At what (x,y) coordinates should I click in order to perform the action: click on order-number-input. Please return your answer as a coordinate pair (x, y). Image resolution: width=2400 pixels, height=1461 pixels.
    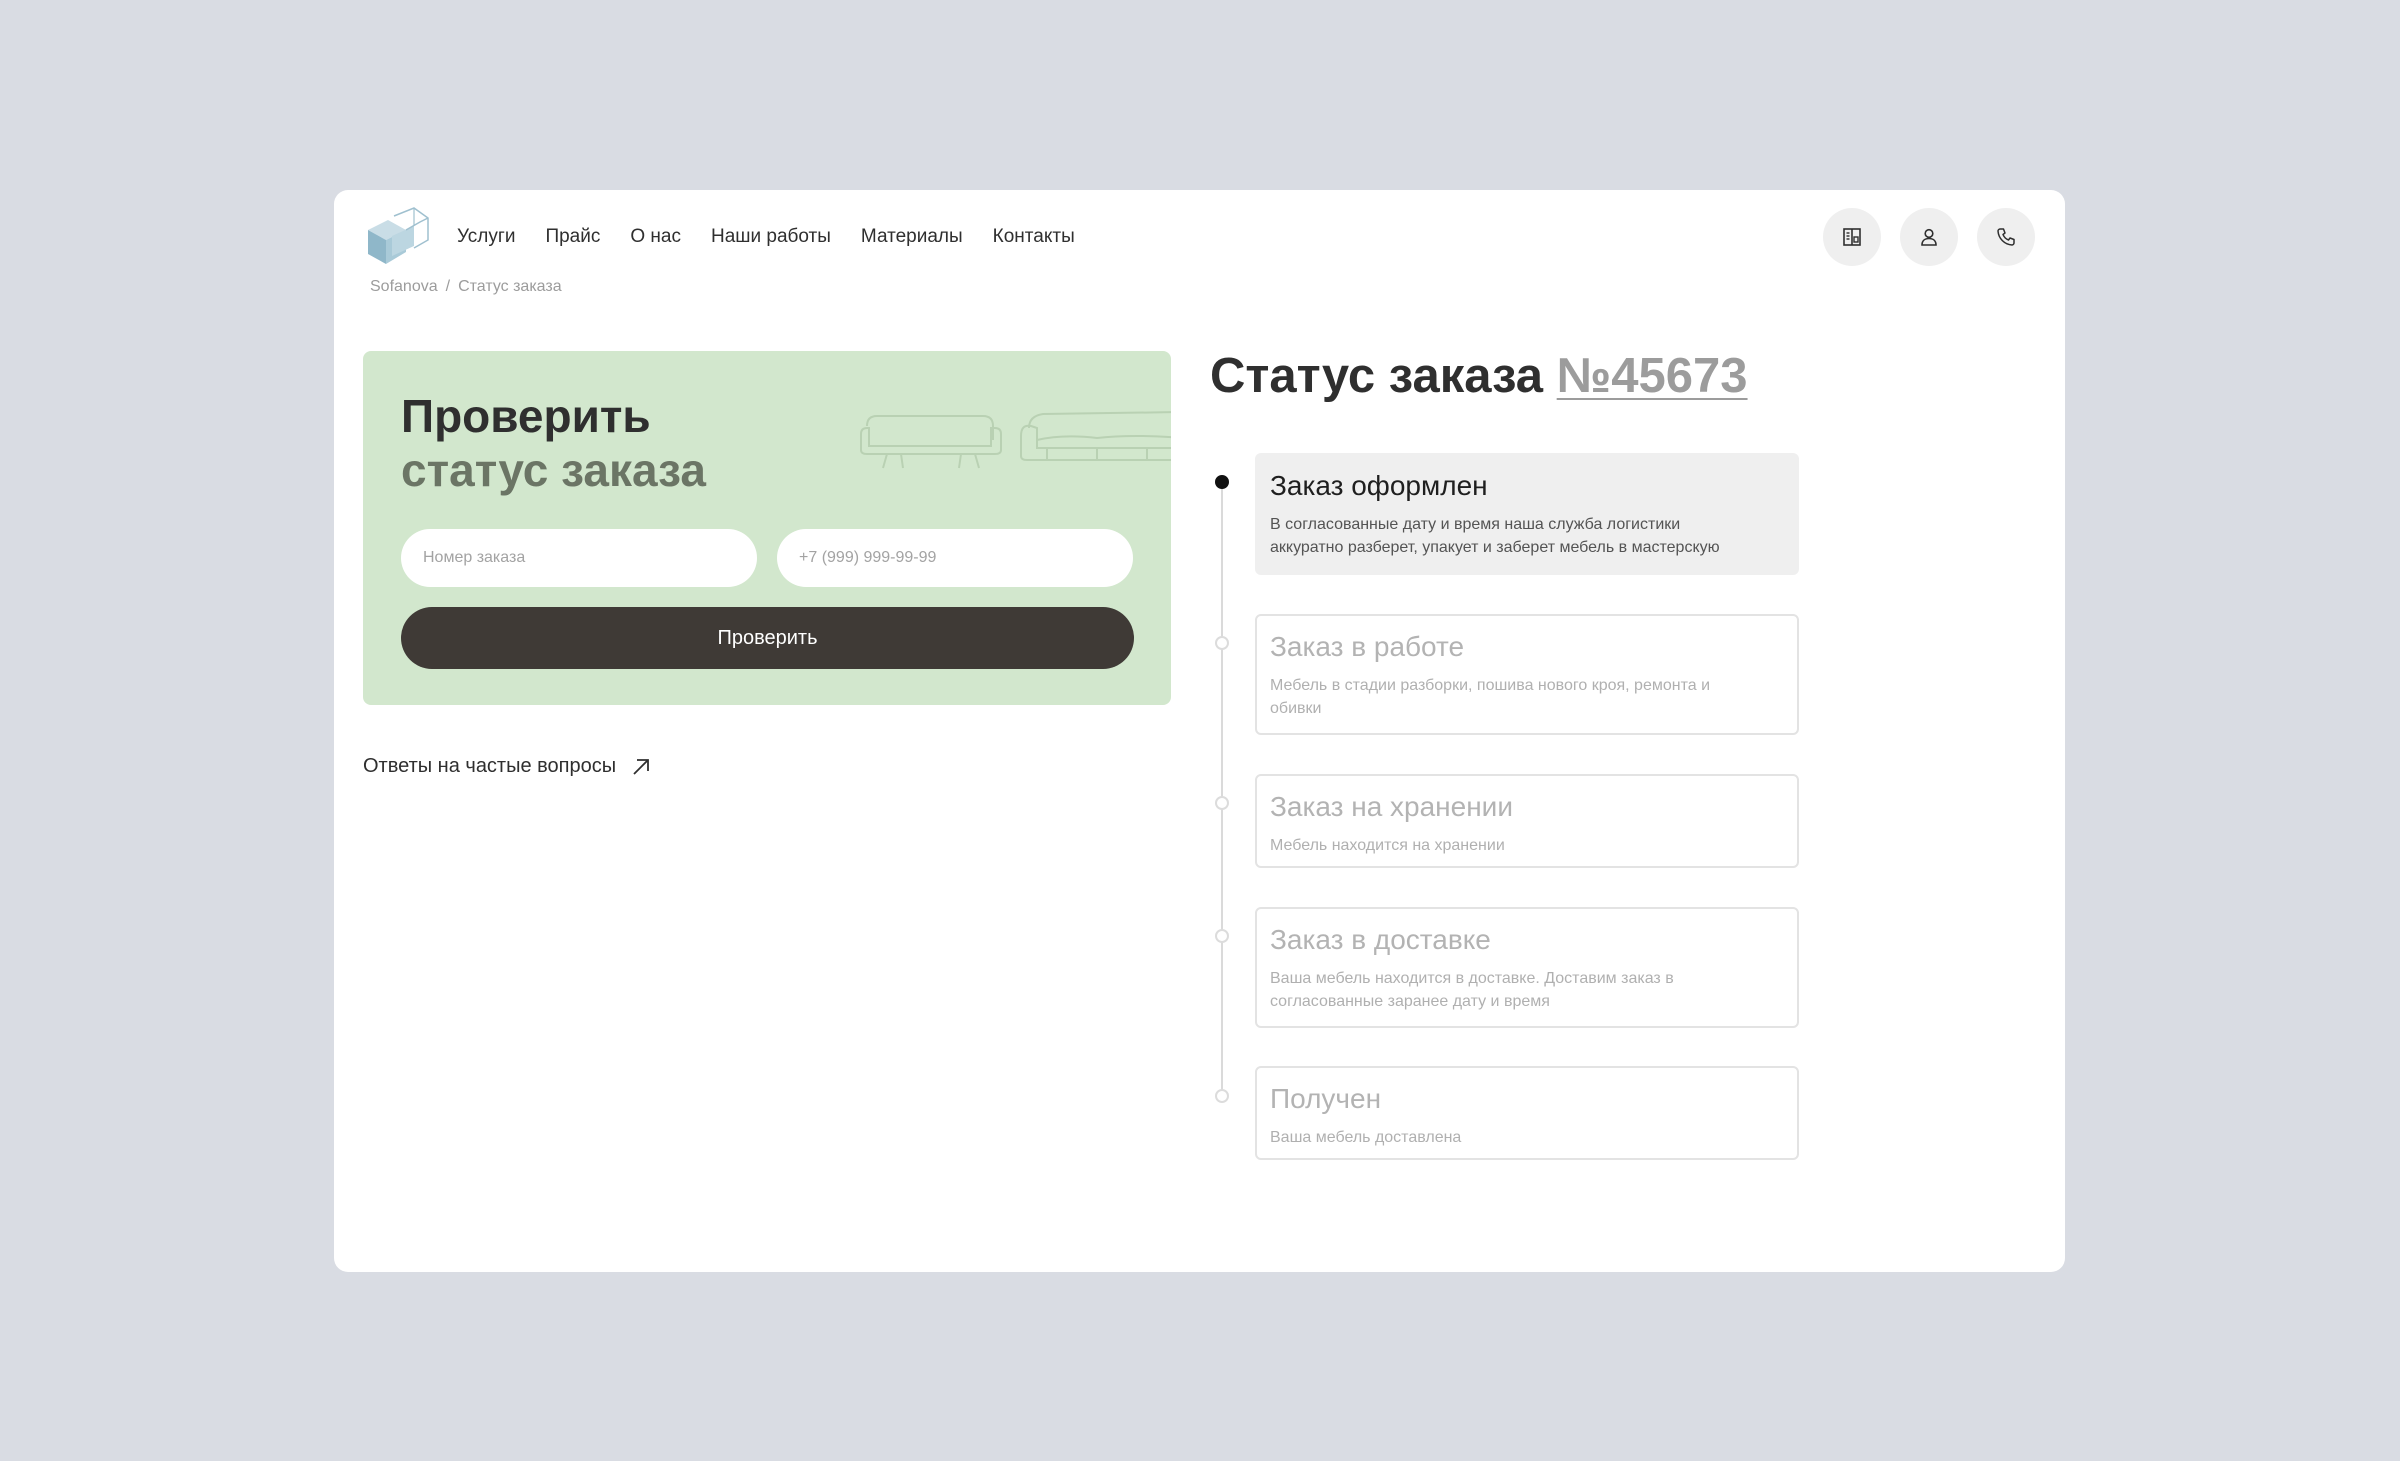
    Looking at the image, I should click on (579, 558).